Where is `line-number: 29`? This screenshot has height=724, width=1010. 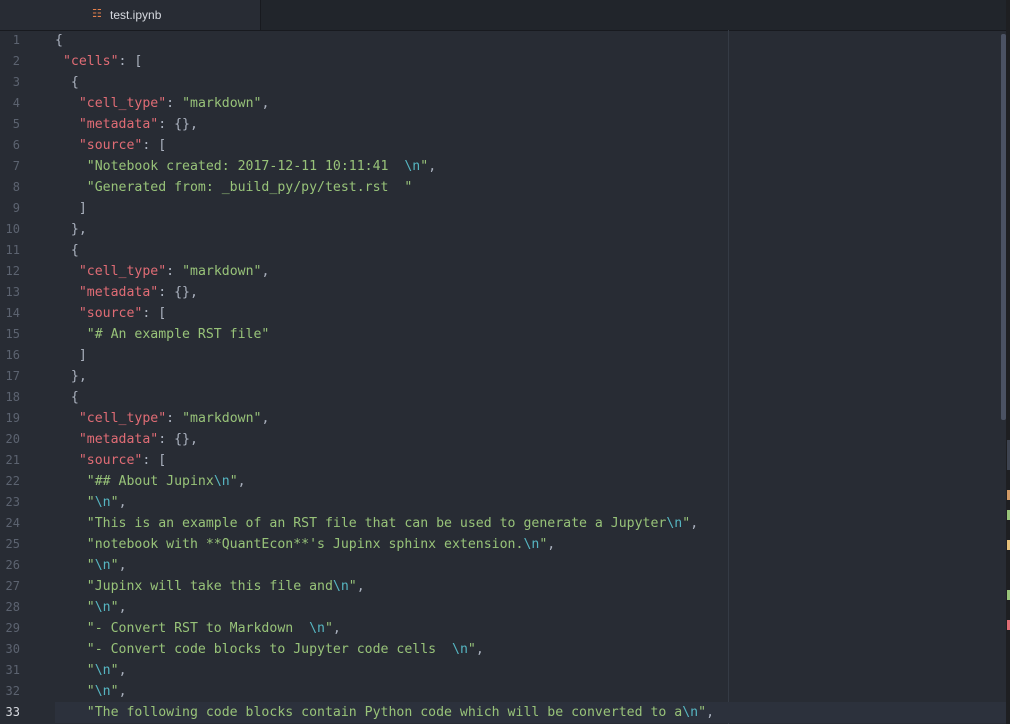
line-number: 29 is located at coordinates (10, 628).